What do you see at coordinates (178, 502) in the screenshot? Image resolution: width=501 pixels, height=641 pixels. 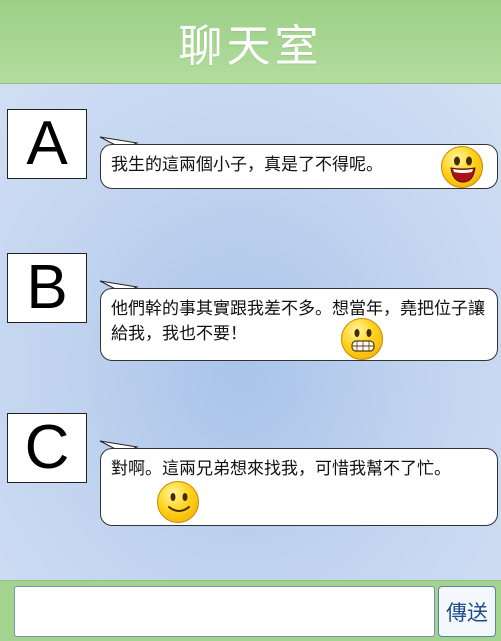 I see `smiling-smiley-icon` at bounding box center [178, 502].